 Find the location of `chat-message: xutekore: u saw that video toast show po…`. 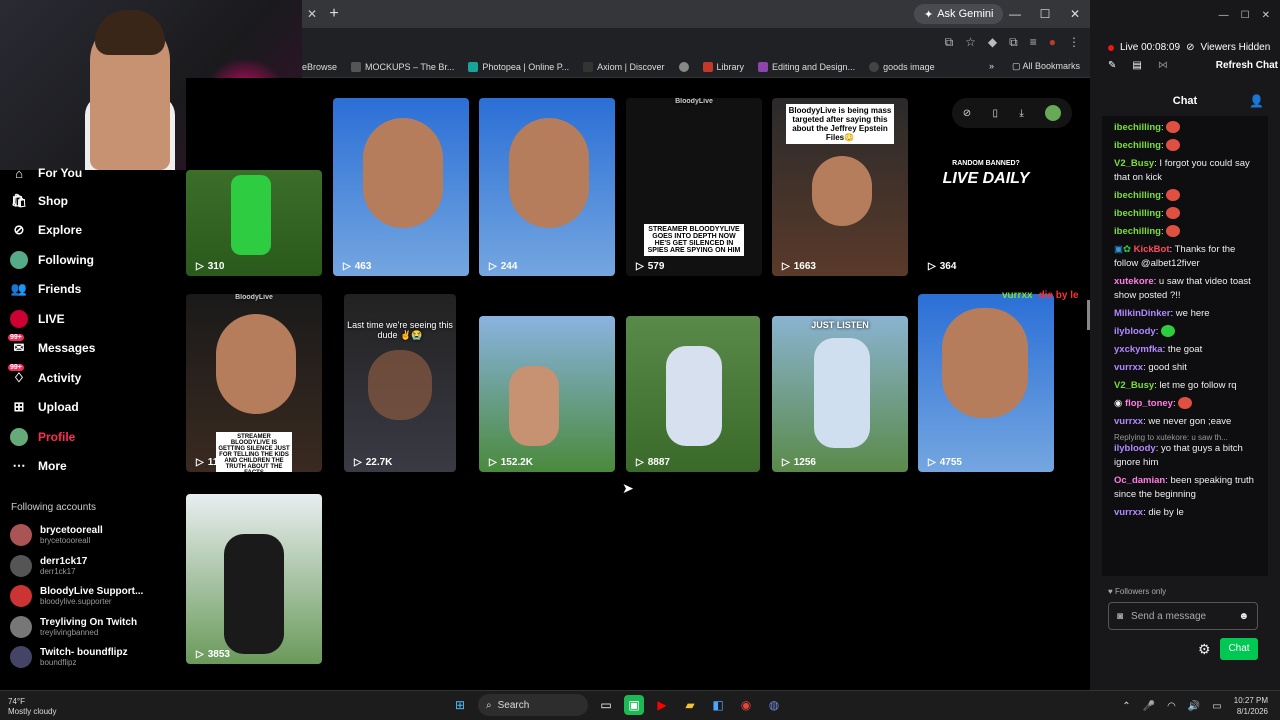

chat-message: xutekore: u saw that video toast show po… is located at coordinates (1182, 288).